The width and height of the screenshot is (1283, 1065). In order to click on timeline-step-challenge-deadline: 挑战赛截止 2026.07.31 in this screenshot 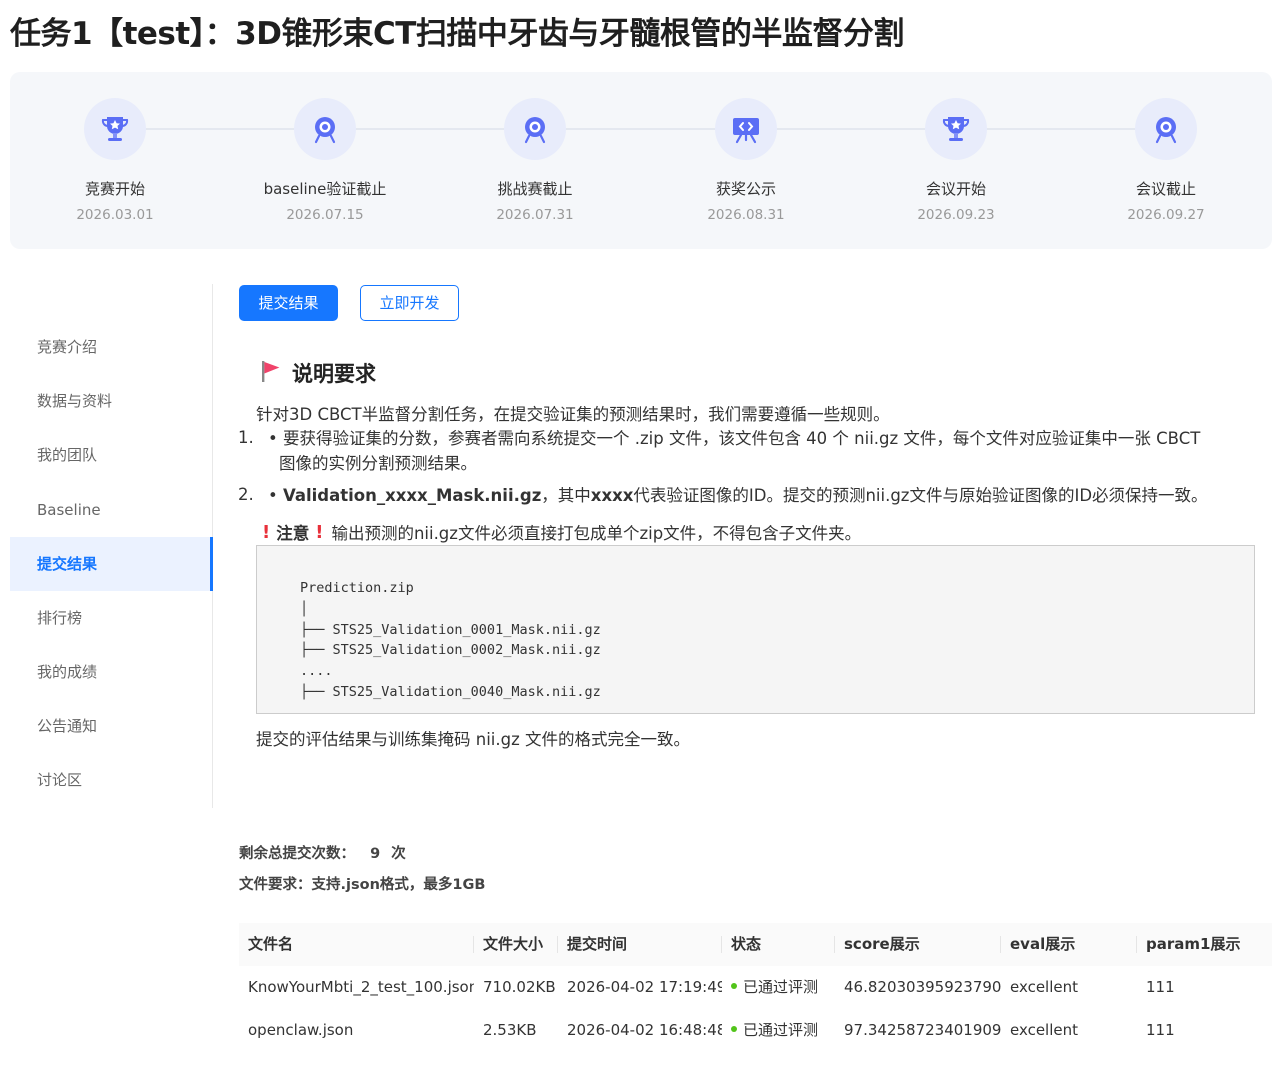, I will do `click(535, 160)`.